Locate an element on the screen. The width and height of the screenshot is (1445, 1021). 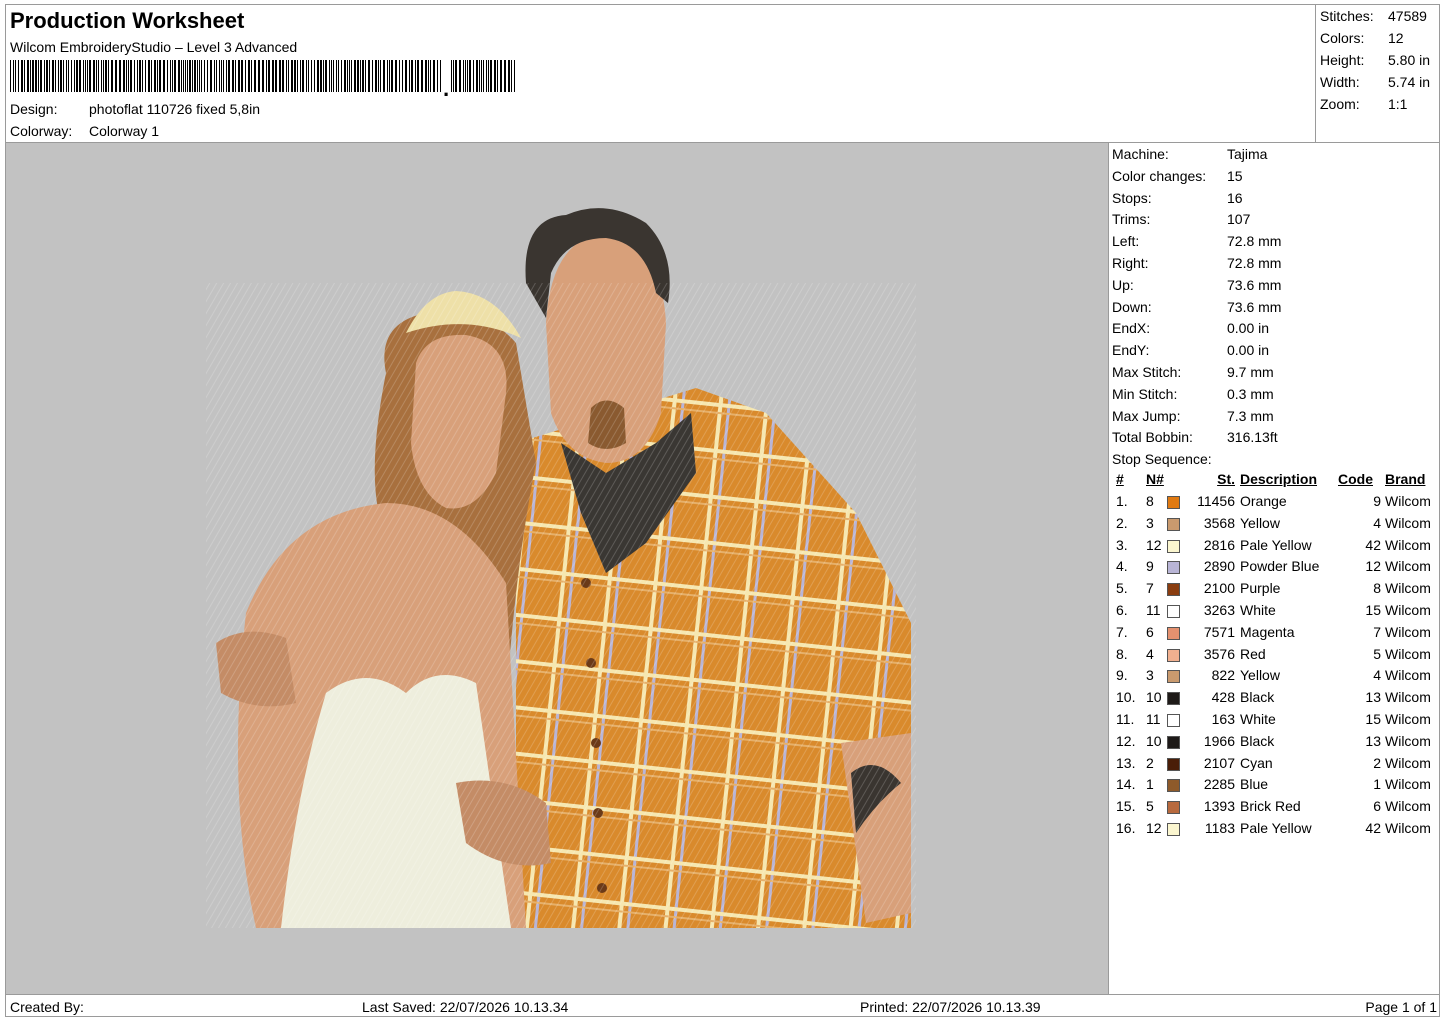
col-description: Description is located at coordinates (1279, 479).